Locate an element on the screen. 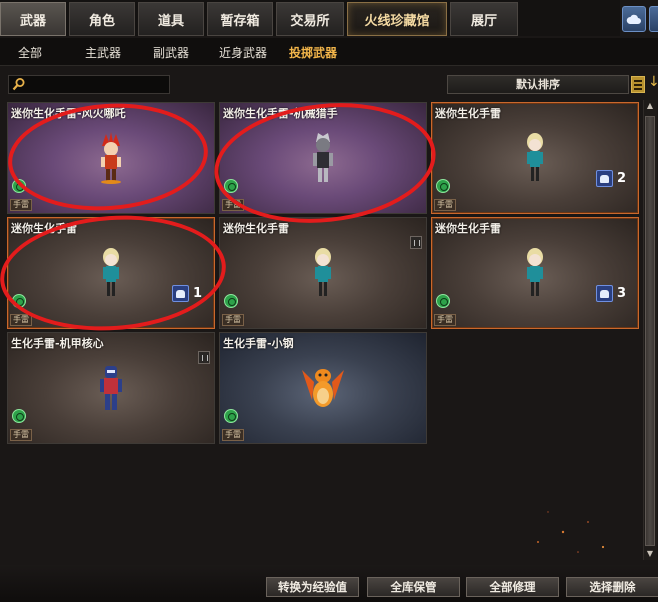  ember-decoration is located at coordinates (571, 532).